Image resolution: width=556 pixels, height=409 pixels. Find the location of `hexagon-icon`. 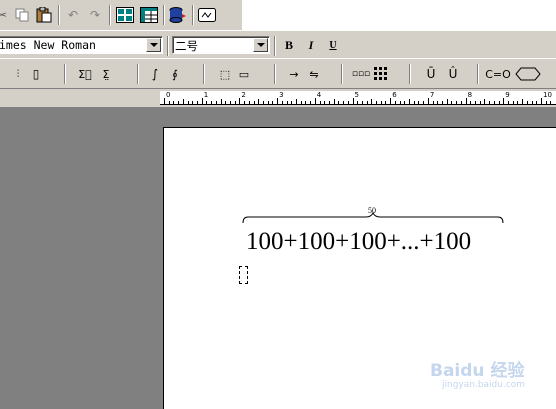

hexagon-icon is located at coordinates (528, 74).